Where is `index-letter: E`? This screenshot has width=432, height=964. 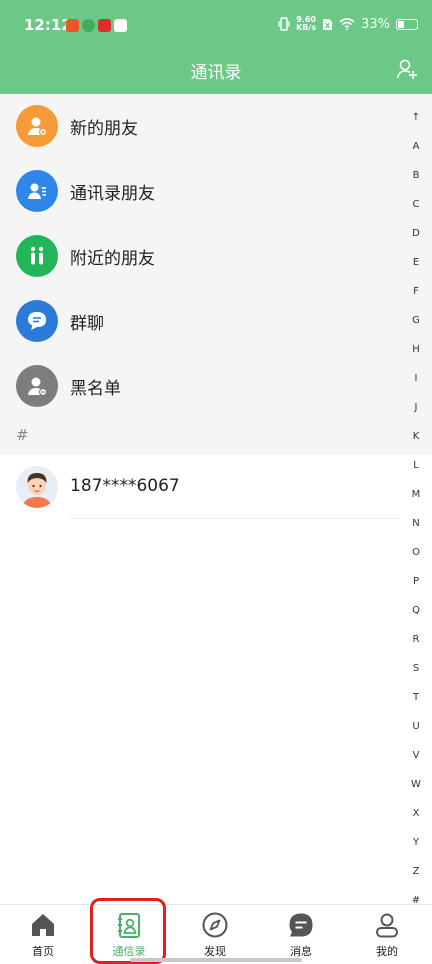
index-letter: E is located at coordinates (416, 262).